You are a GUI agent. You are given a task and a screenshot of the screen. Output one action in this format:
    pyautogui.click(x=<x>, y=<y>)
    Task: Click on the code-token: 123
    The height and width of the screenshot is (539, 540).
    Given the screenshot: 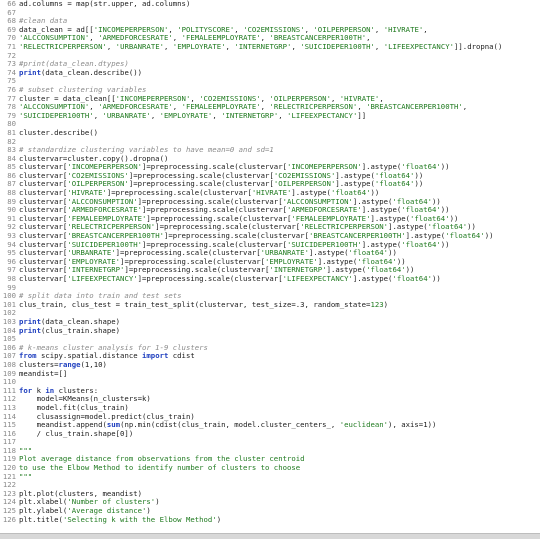 What is the action you would take?
    pyautogui.click(x=377, y=304)
    